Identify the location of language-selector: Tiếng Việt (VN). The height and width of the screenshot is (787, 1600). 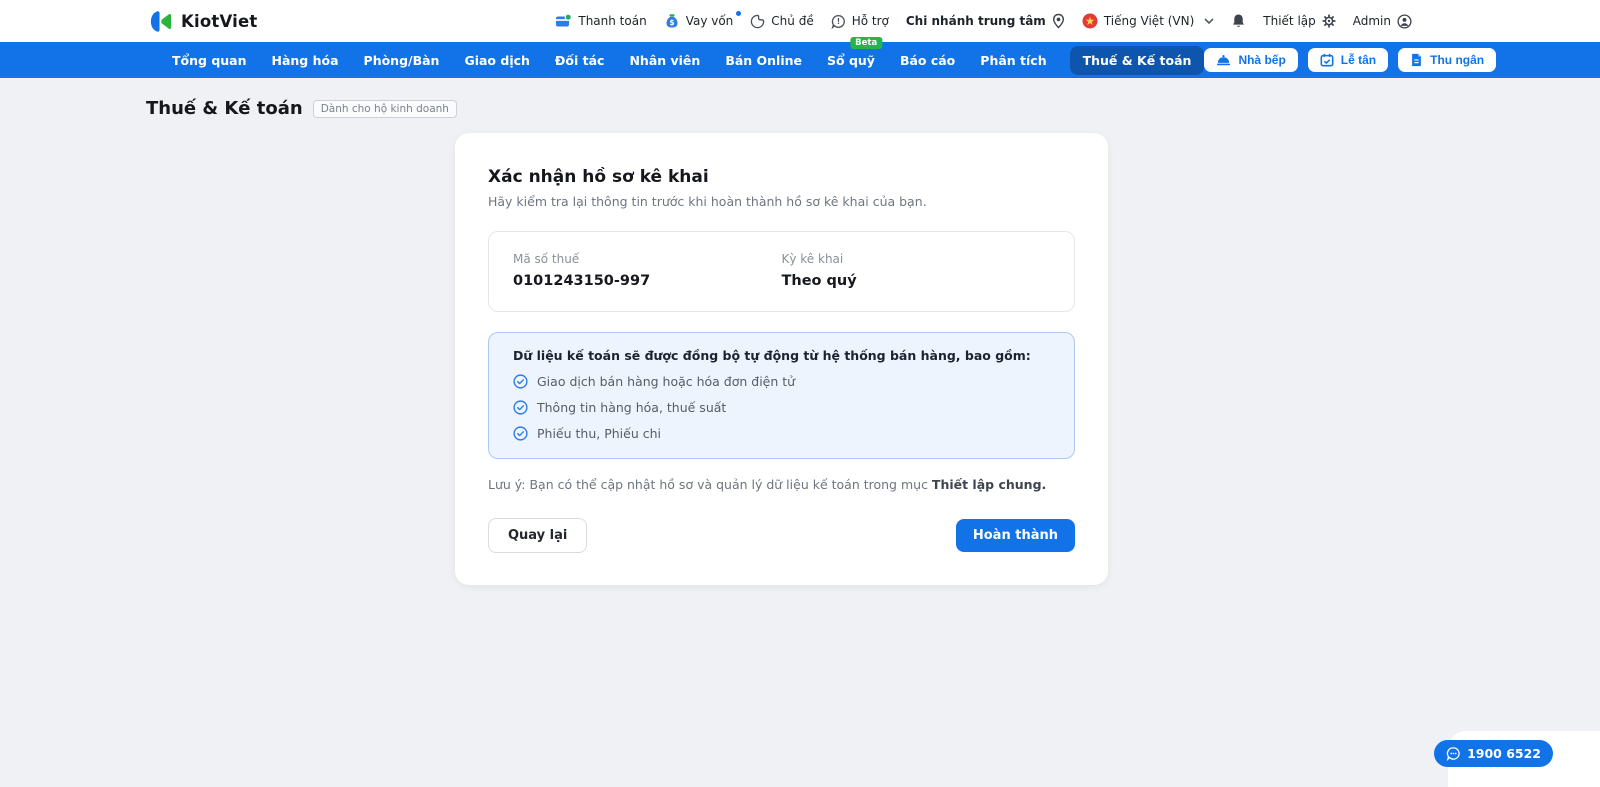
(1148, 21).